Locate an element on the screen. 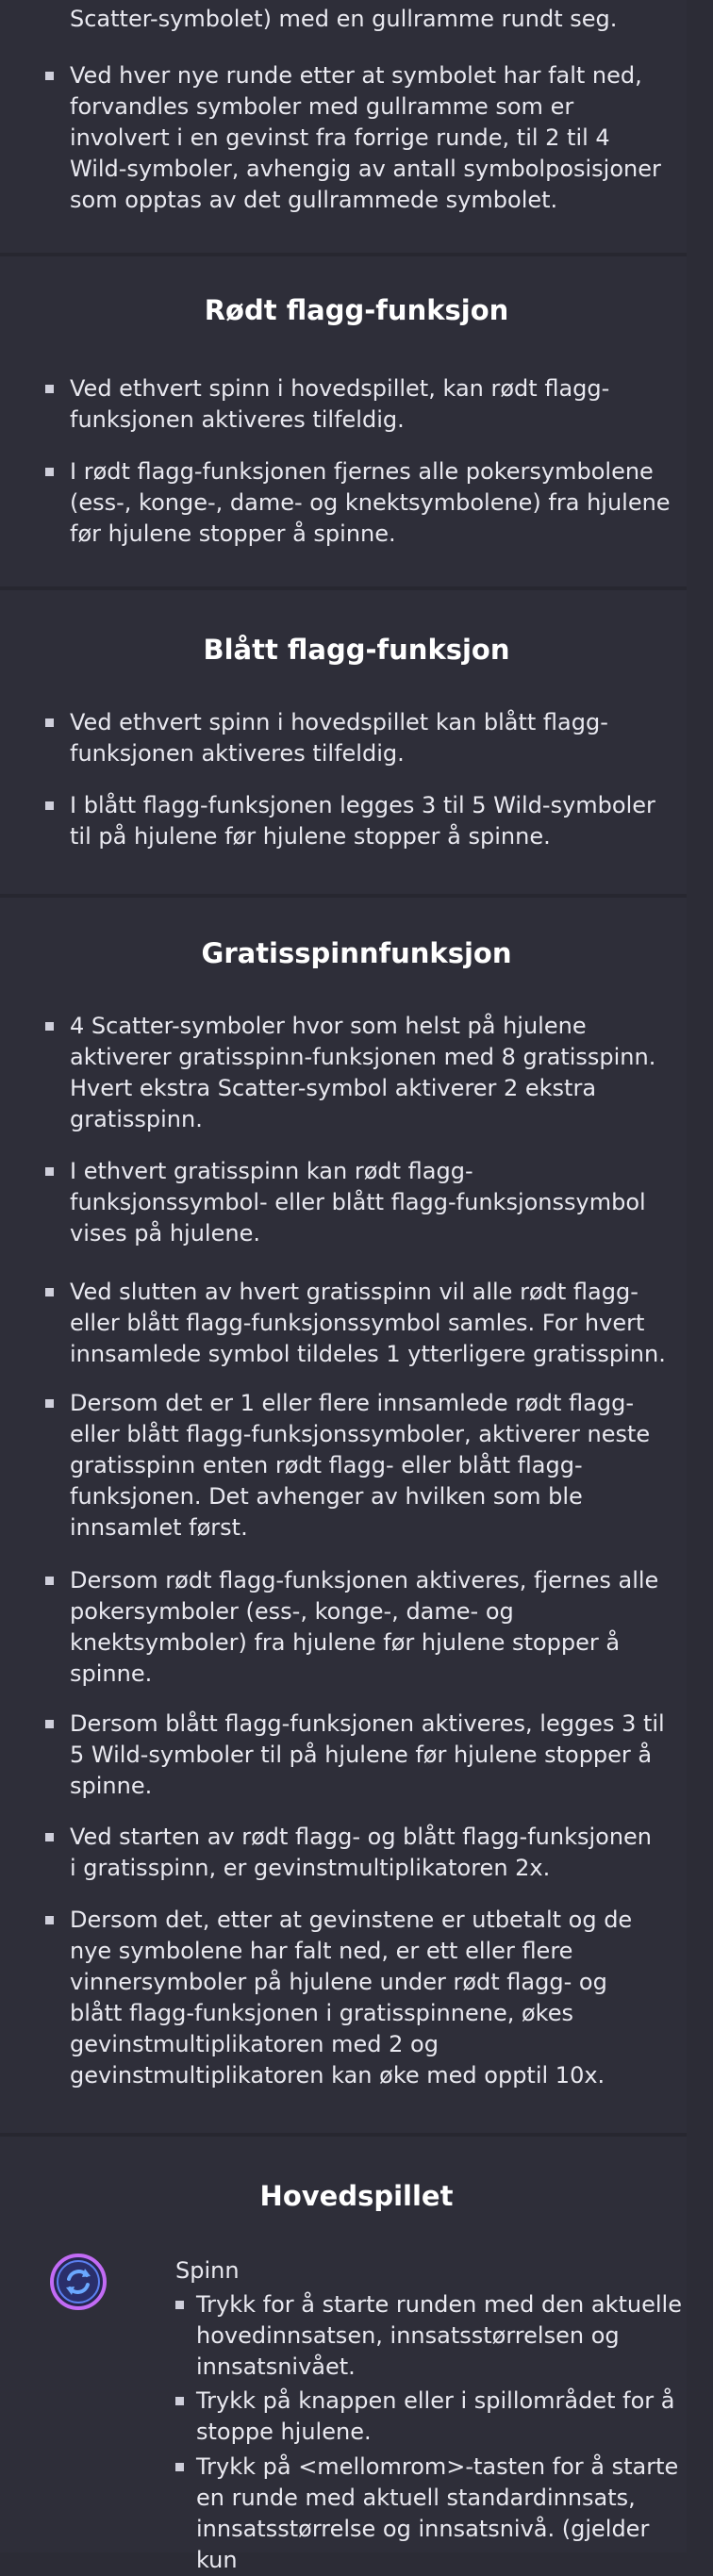 Image resolution: width=713 pixels, height=2576 pixels. scrollbar is located at coordinates (700, 1276).